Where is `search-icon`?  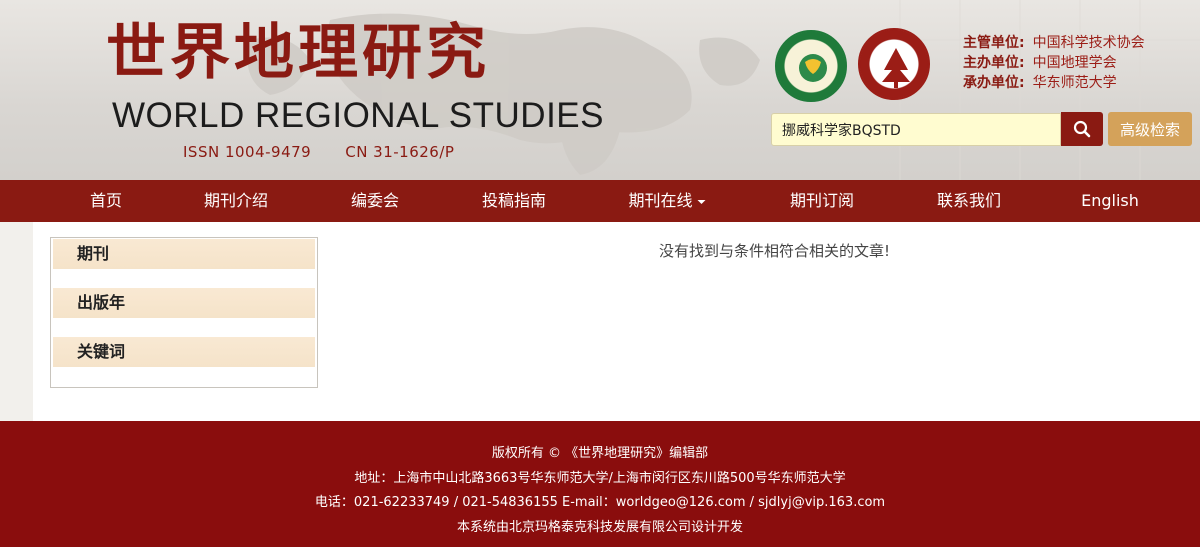 search-icon is located at coordinates (1082, 129).